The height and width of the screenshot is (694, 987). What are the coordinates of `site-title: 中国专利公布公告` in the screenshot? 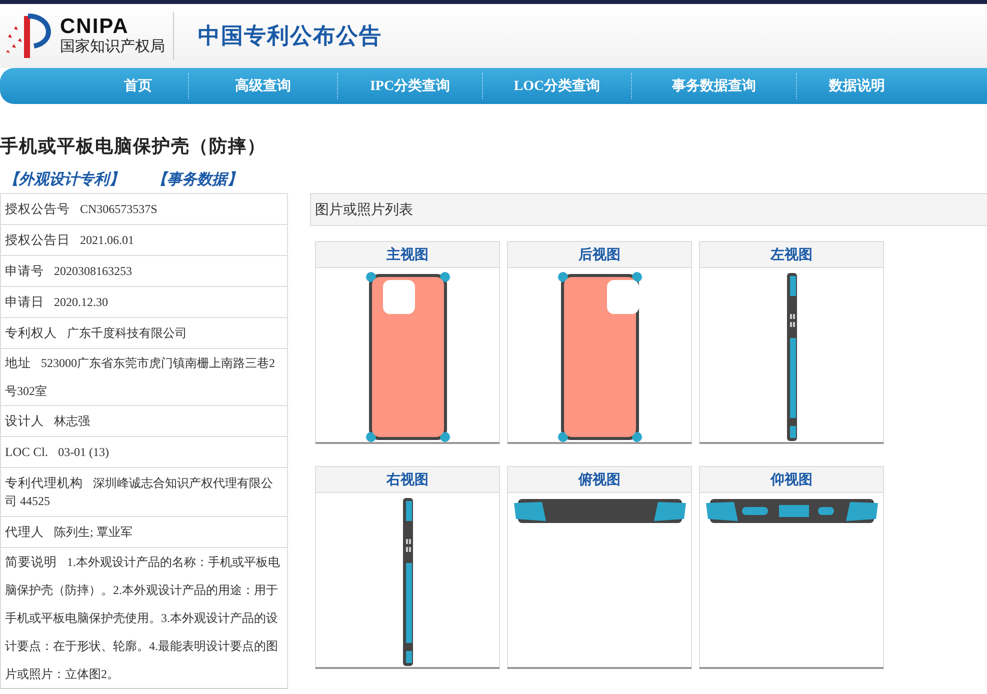 It's located at (290, 37).